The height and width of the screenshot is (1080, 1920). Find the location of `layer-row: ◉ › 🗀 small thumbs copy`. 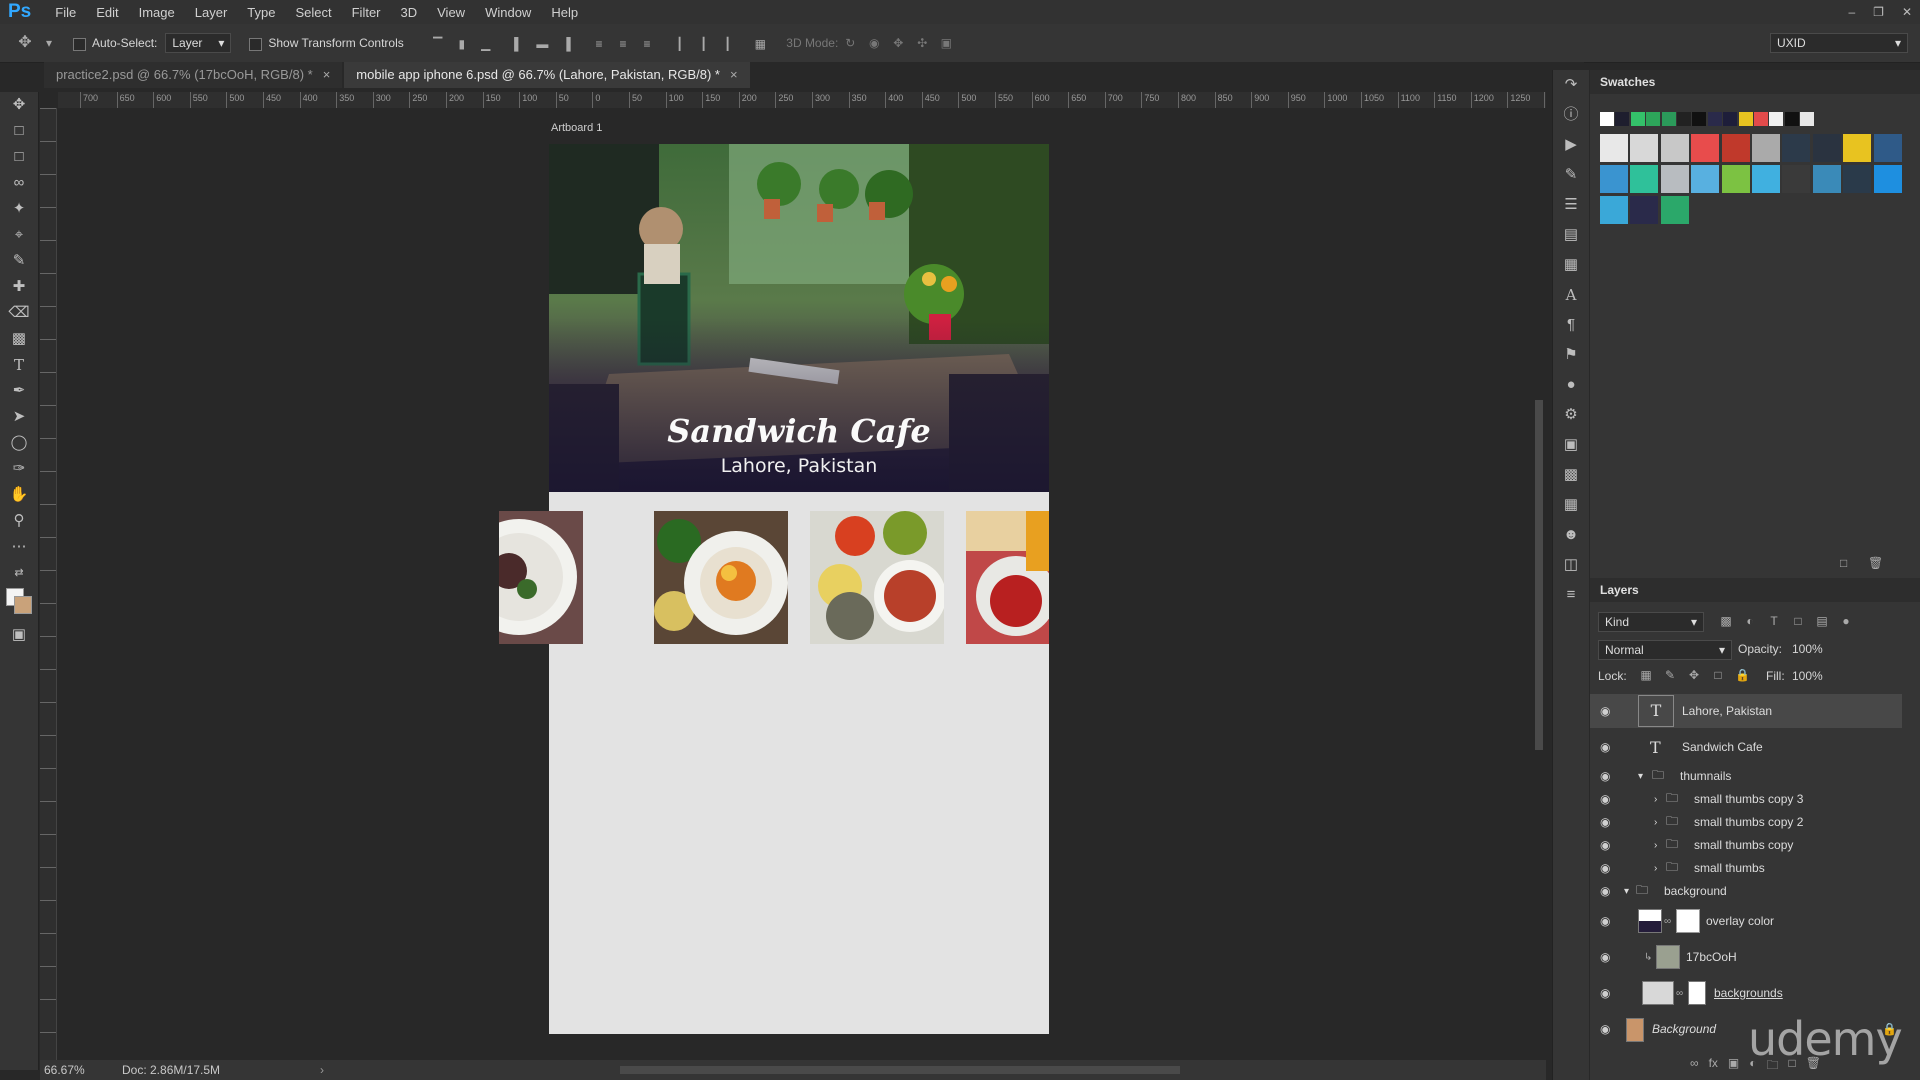

layer-row: ◉ › 🗀 small thumbs copy is located at coordinates (1746, 845).